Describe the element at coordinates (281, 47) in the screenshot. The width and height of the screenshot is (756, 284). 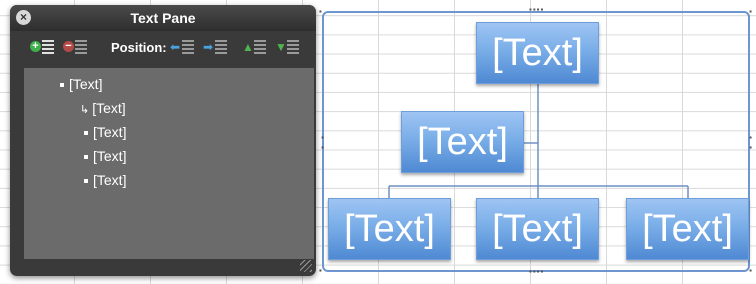
I see `arrow-down-list-icon: ▼` at that location.